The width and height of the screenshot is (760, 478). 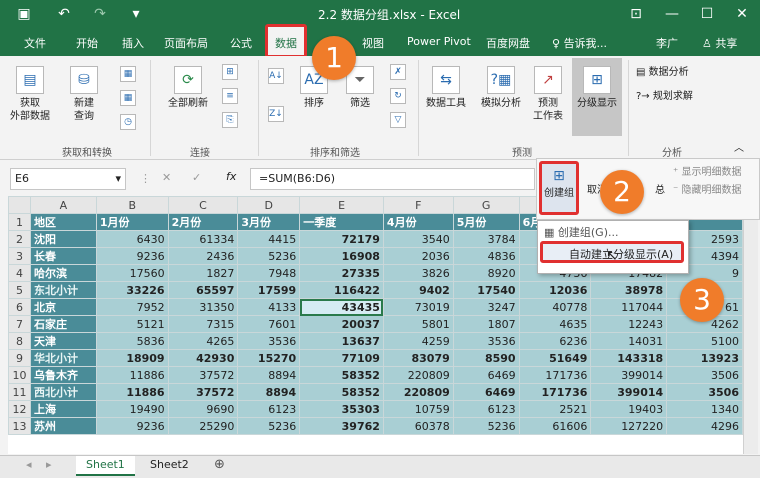 I want to click on hide-detail-button: ⁻ 隐藏明细数据, so click(x=707, y=188).